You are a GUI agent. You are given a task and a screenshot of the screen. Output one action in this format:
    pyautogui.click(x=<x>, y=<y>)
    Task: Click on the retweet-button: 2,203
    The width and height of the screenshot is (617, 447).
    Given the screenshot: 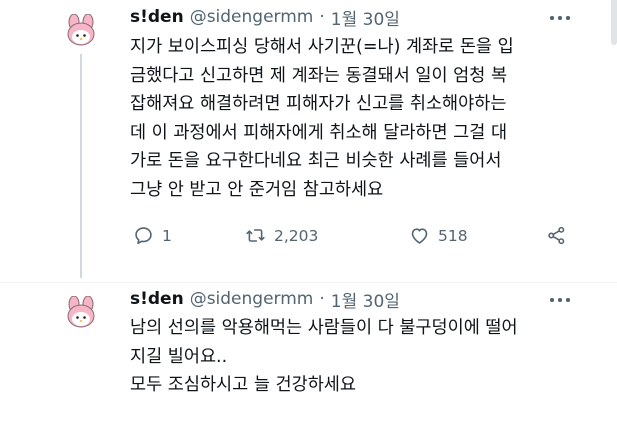 What is the action you would take?
    pyautogui.click(x=281, y=235)
    